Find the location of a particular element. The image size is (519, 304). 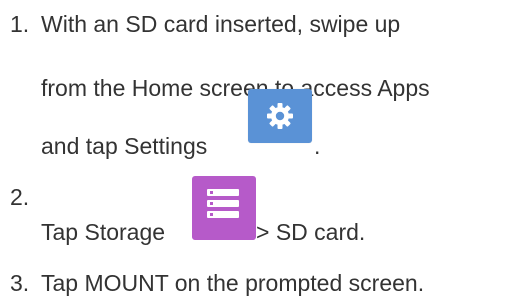

step-3-number: 3. is located at coordinates (20, 283).